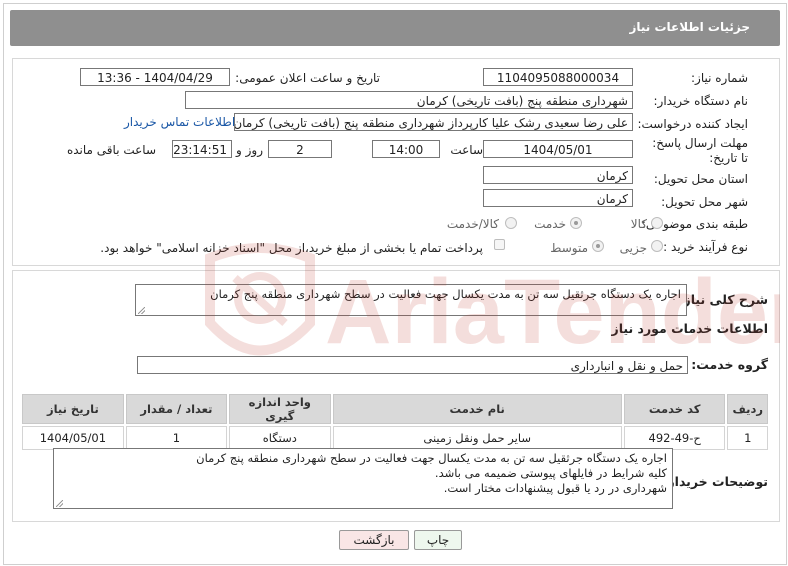  Describe the element at coordinates (409, 100) in the screenshot. I see `buyer-org-field: شهرداری منطقه پنج (بافت تاریخی) کرمان` at that location.